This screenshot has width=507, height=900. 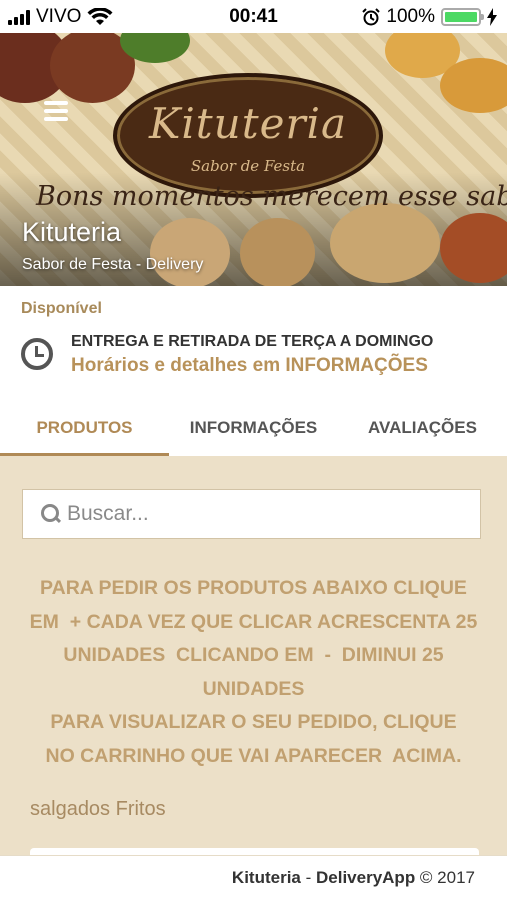 I want to click on instruction-line: EM + CADA VEZ QUE CLICAR ACRESCENTA 25, so click(x=253, y=621).